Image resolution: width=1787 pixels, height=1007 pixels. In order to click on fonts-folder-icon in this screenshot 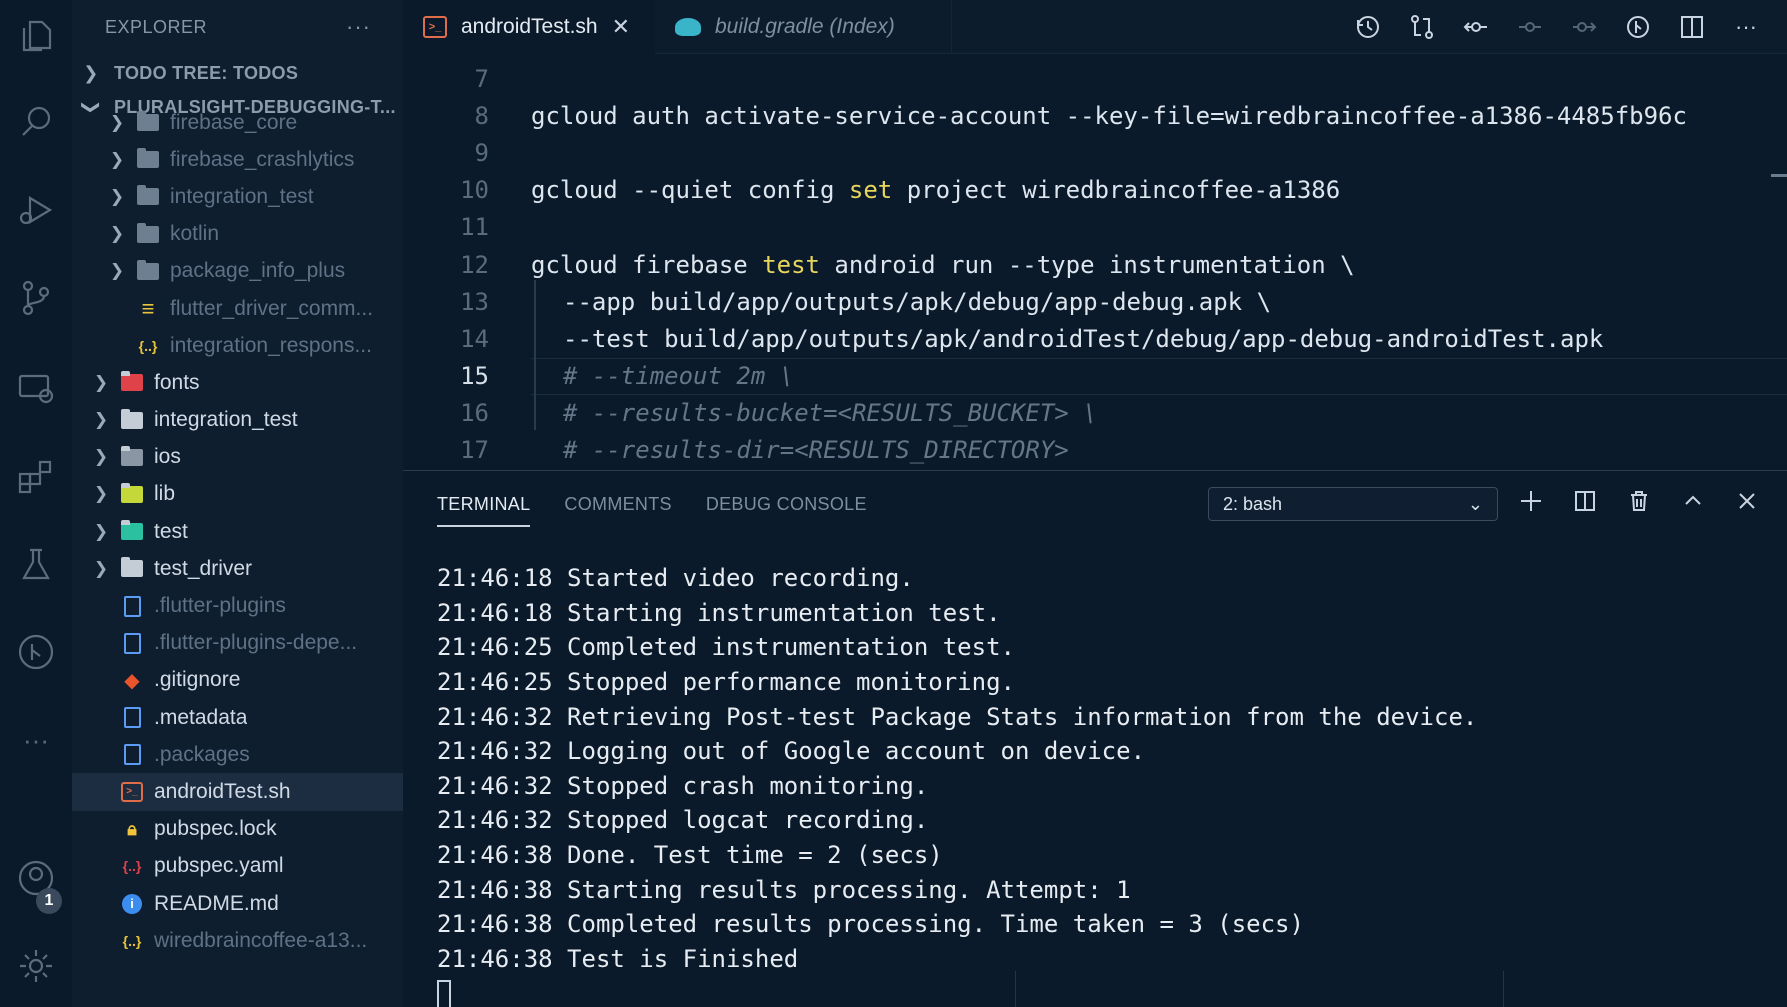, I will do `click(132, 382)`.